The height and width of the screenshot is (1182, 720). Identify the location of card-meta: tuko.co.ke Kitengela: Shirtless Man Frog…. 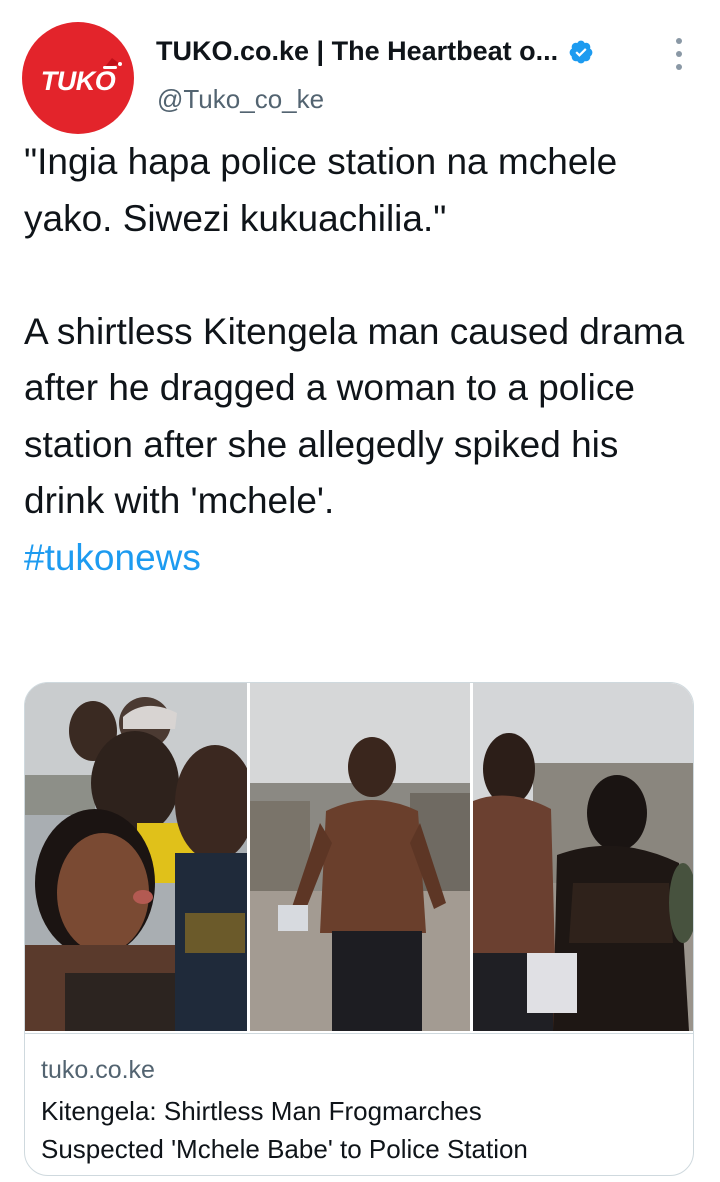
(359, 1104).